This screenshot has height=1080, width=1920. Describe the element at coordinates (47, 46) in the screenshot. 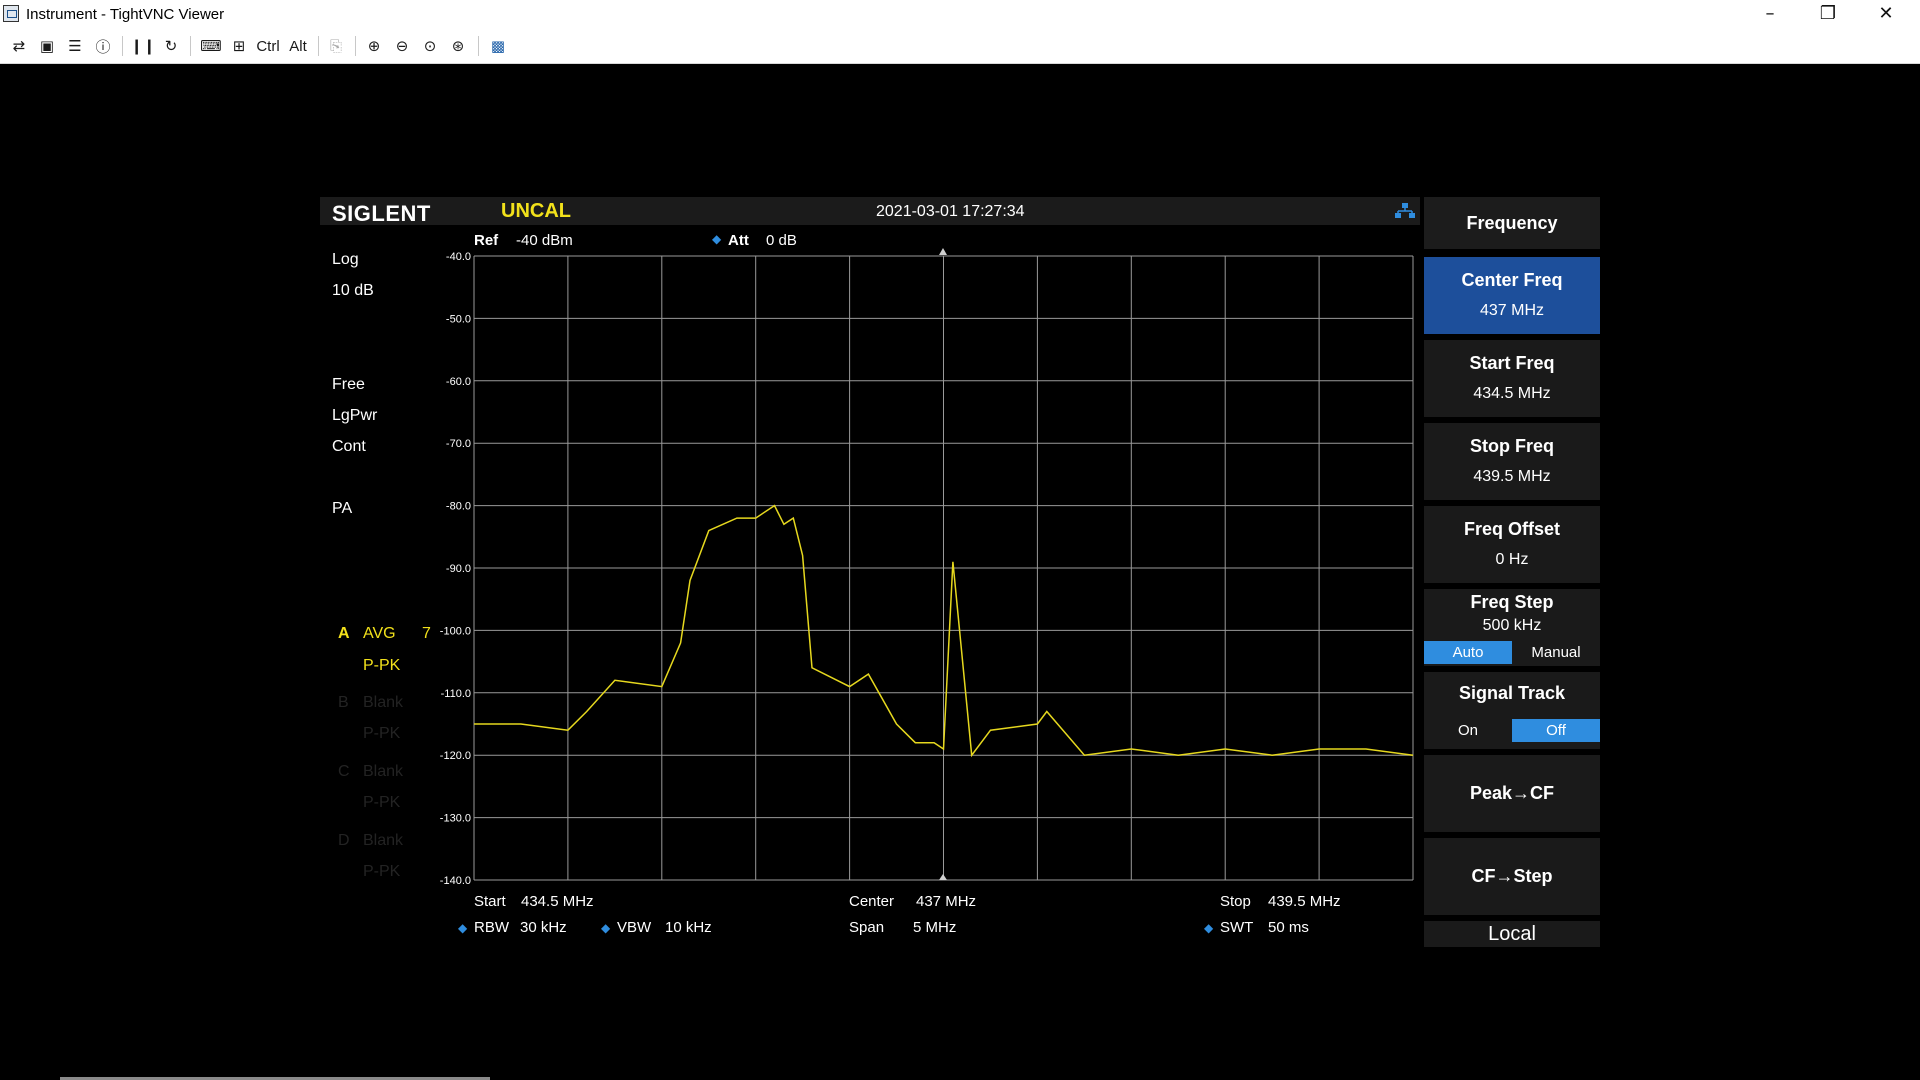

I see `save-icon: ▣` at that location.